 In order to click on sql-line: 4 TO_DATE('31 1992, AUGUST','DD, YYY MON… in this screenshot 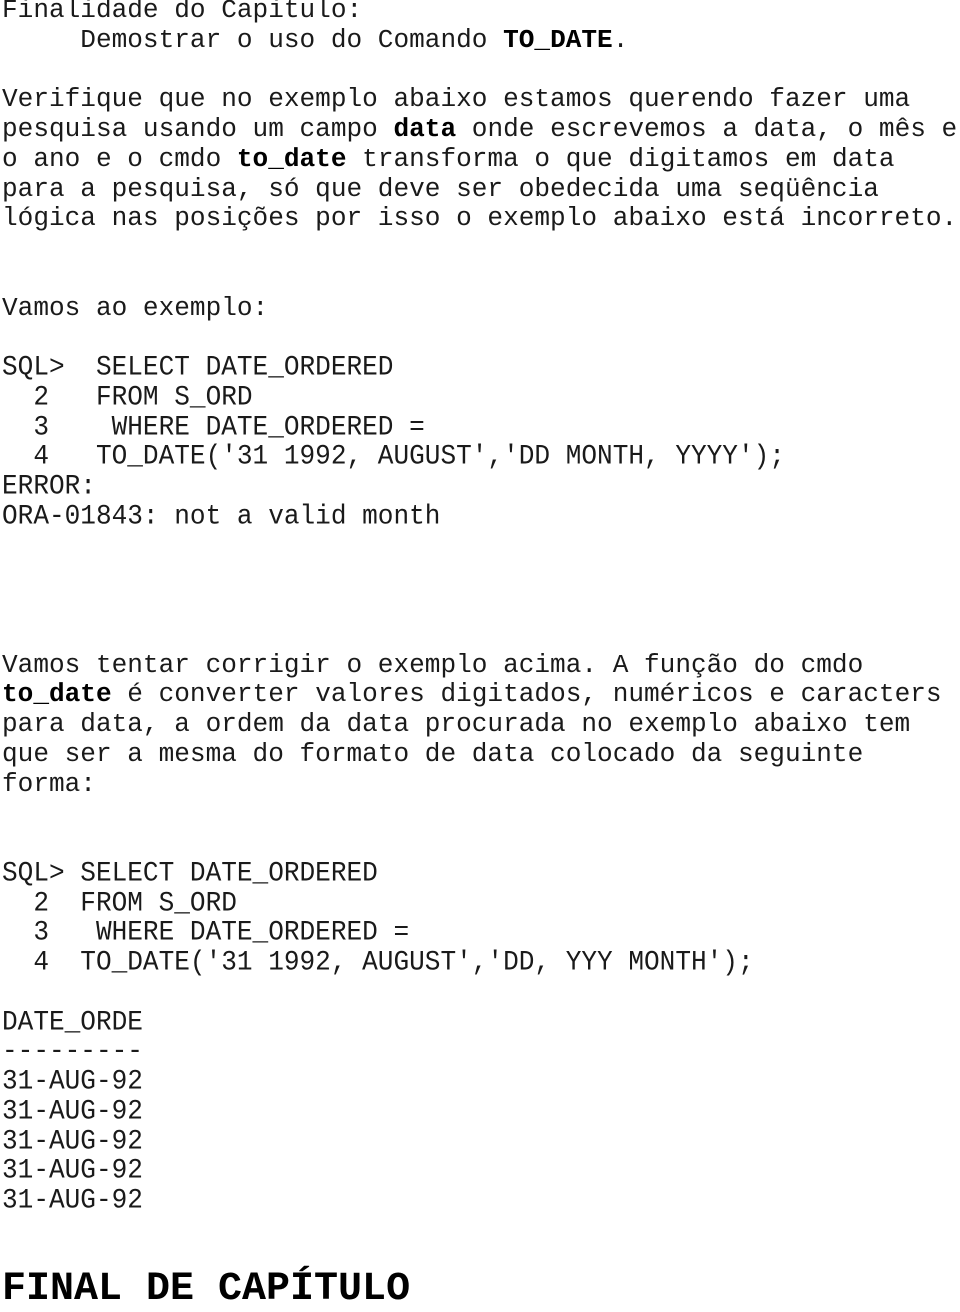, I will do `click(378, 962)`.